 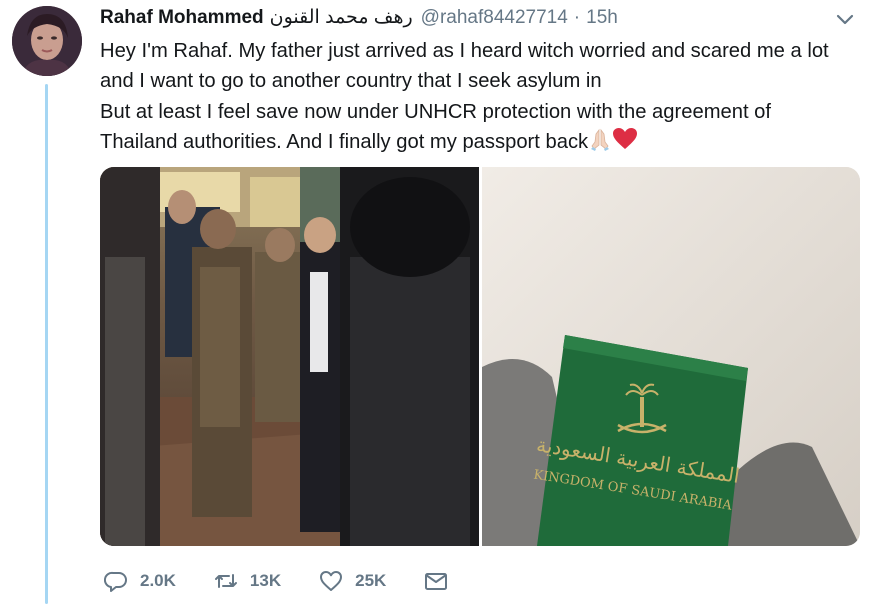 What do you see at coordinates (301, 581) in the screenshot?
I see `tweet-actions: 2.0K 13K 25K` at bounding box center [301, 581].